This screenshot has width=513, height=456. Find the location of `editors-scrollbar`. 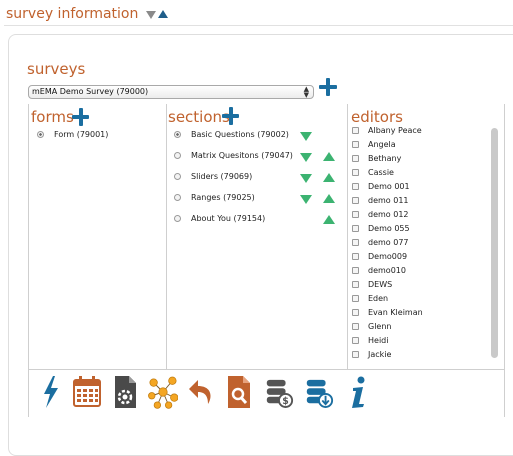

editors-scrollbar is located at coordinates (494, 243).